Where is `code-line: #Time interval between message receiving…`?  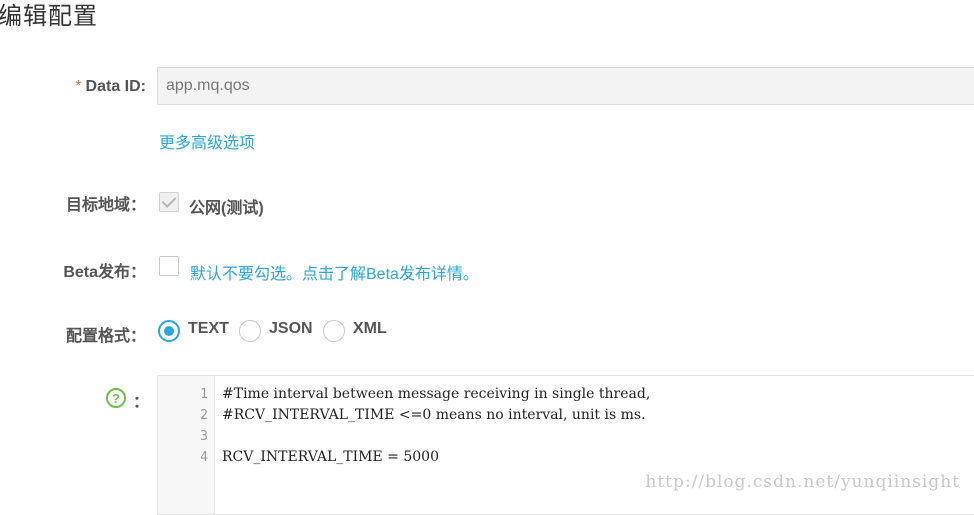 code-line: #Time interval between message receiving… is located at coordinates (436, 394).